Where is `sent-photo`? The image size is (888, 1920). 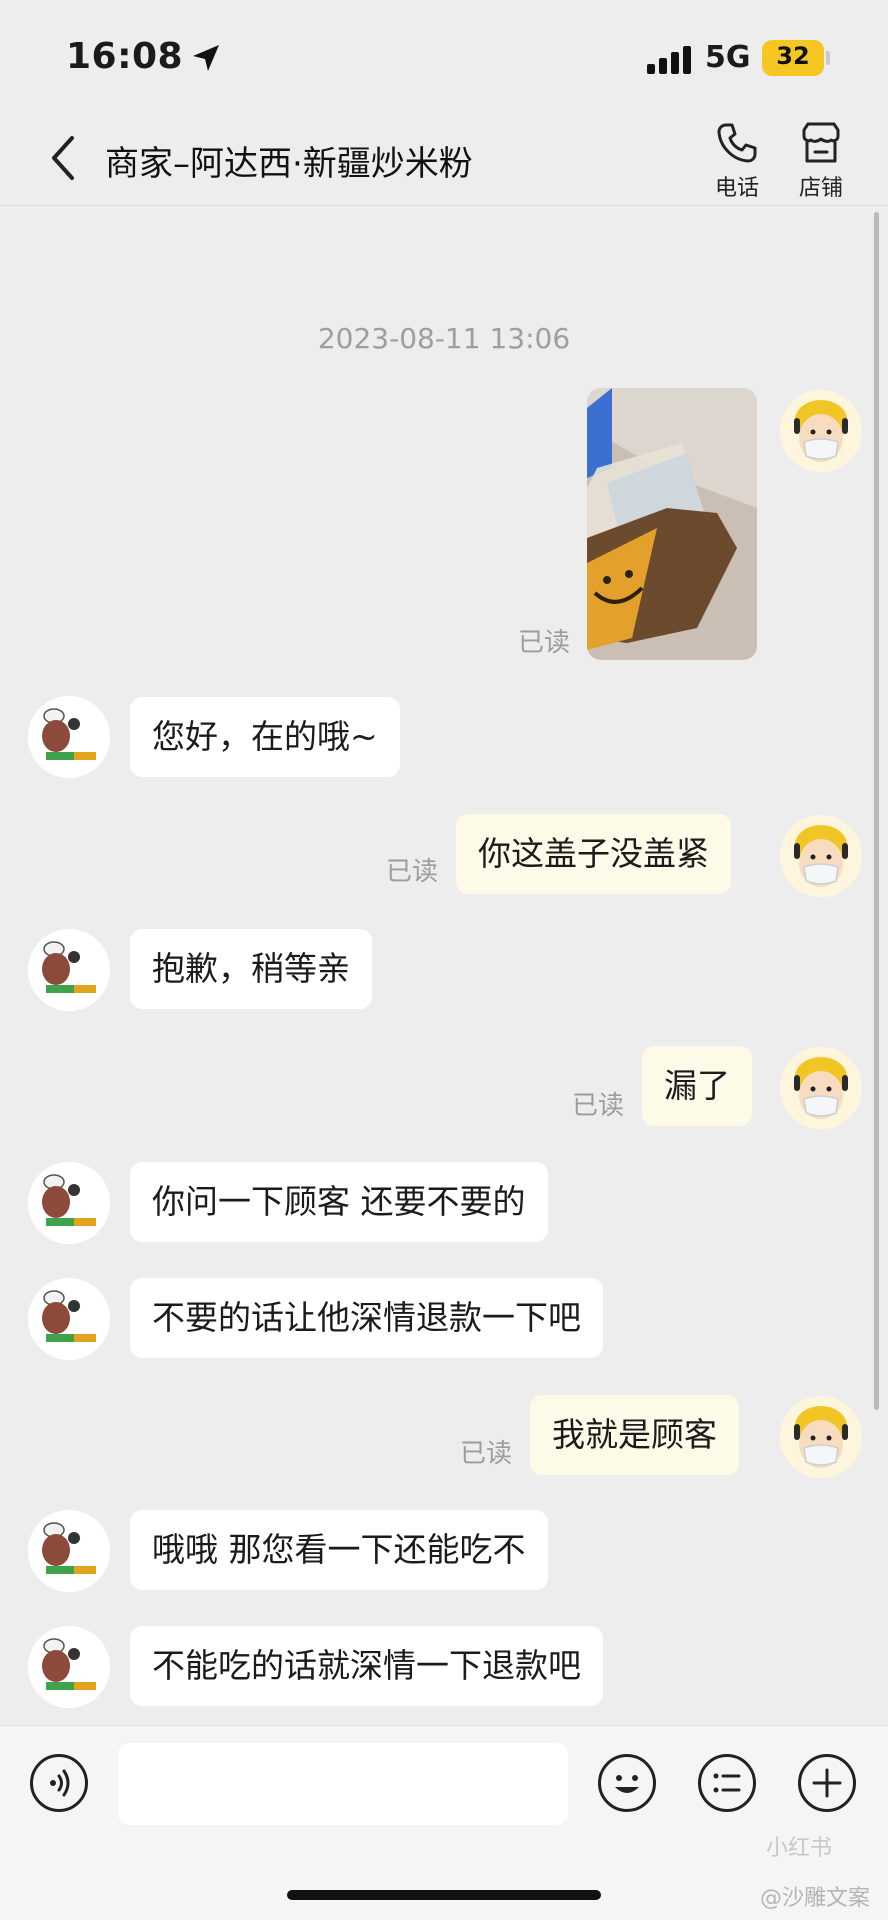 sent-photo is located at coordinates (672, 524).